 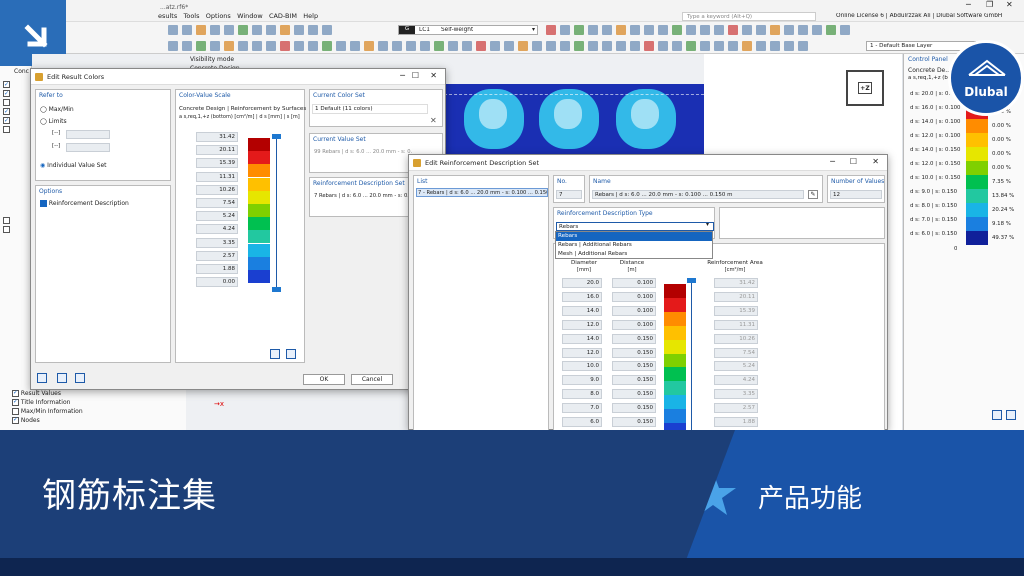 I want to click on scale-slider-top-handle, so click(x=276, y=136).